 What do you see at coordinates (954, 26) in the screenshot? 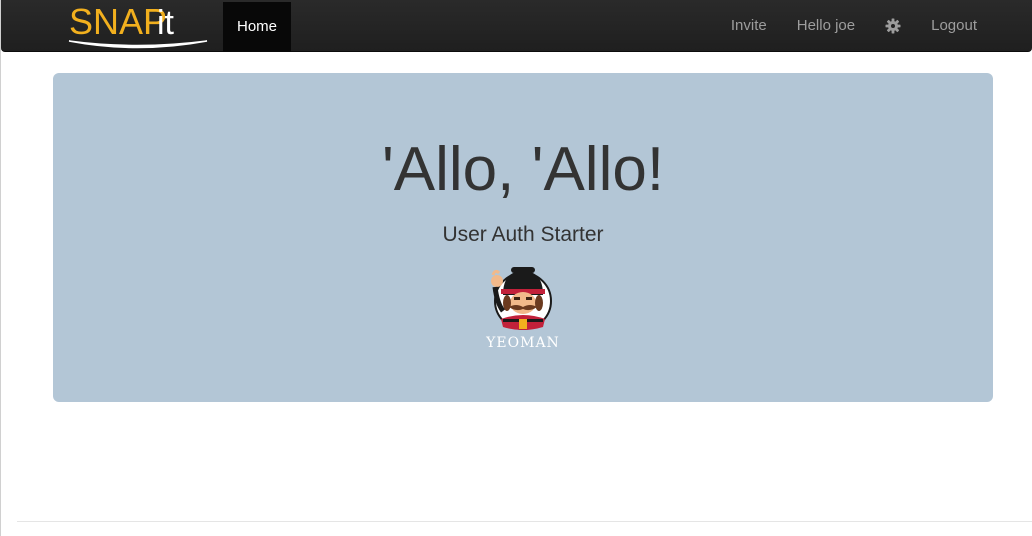
I see `logout-link: Logout` at bounding box center [954, 26].